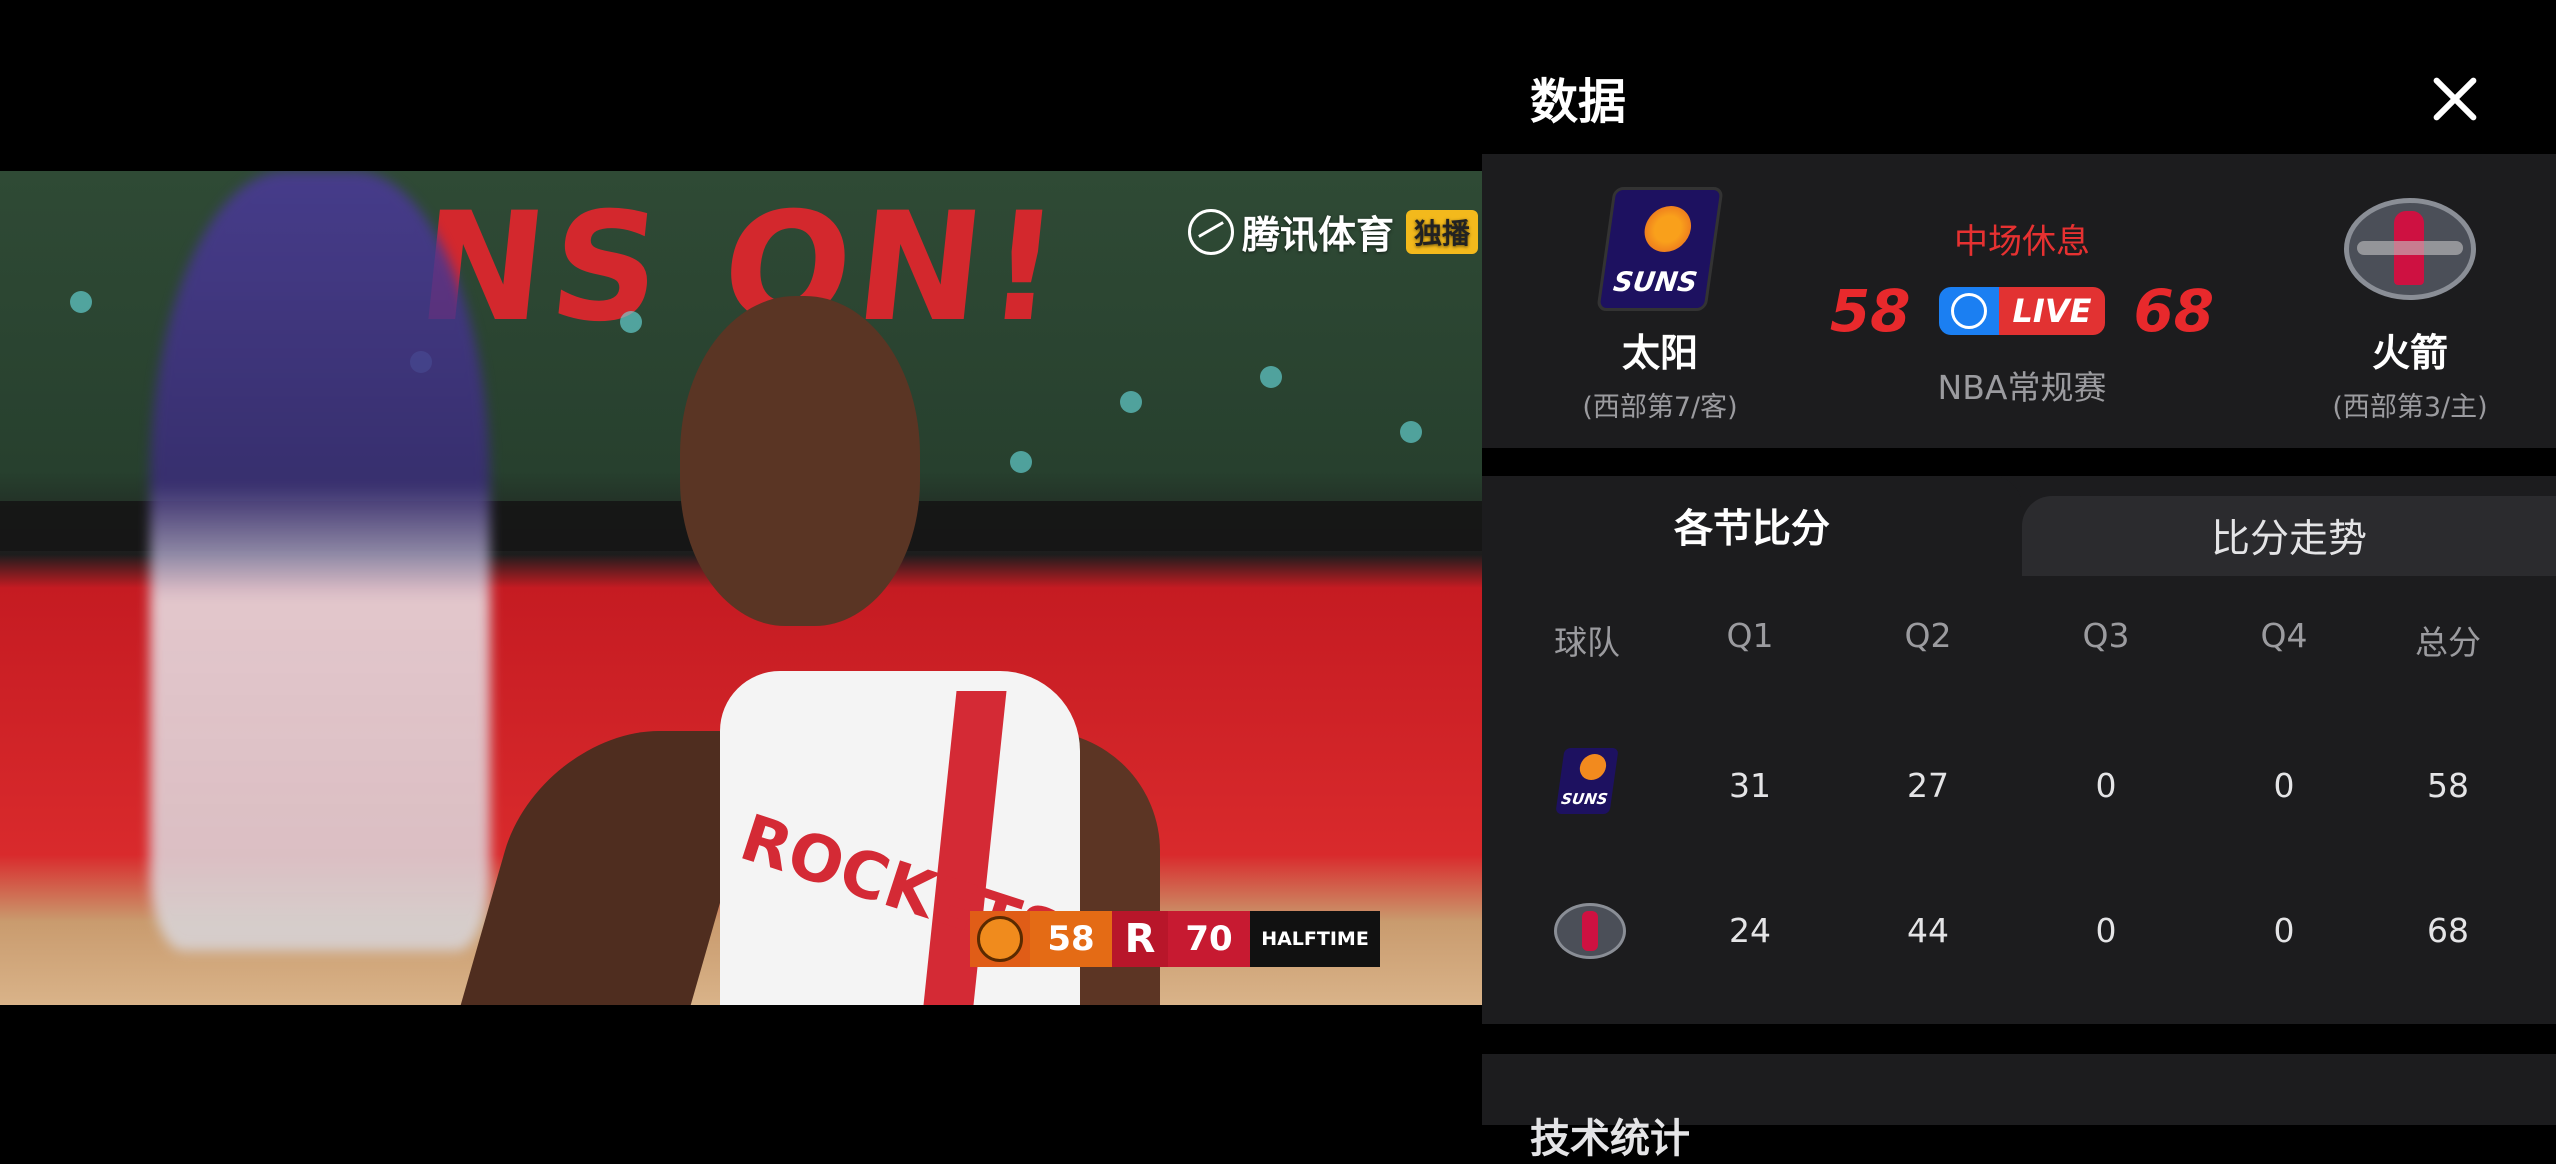  I want to click on suns-logo-text: SUNS, so click(1655, 282).